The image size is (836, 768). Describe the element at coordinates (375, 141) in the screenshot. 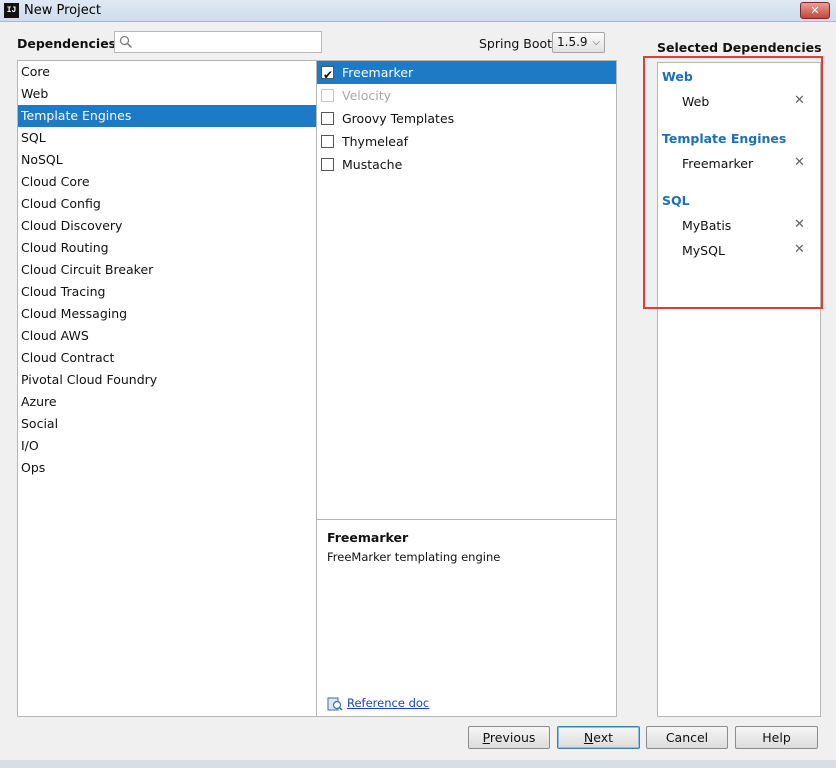

I see `dependency-label: Thymeleaf` at that location.